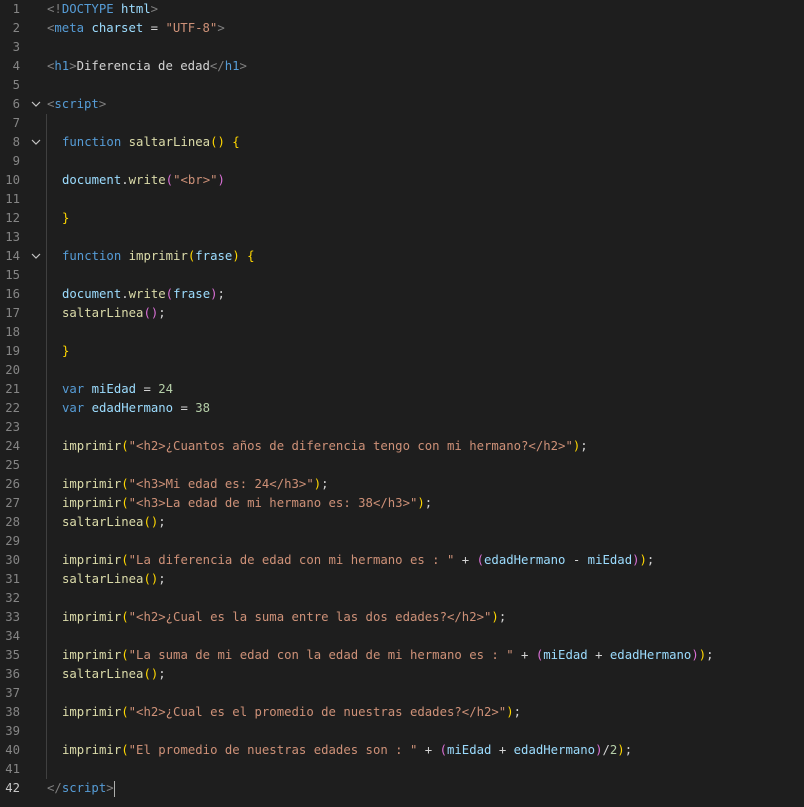 The image size is (804, 807). Describe the element at coordinates (12, 180) in the screenshot. I see `line-number: 10` at that location.